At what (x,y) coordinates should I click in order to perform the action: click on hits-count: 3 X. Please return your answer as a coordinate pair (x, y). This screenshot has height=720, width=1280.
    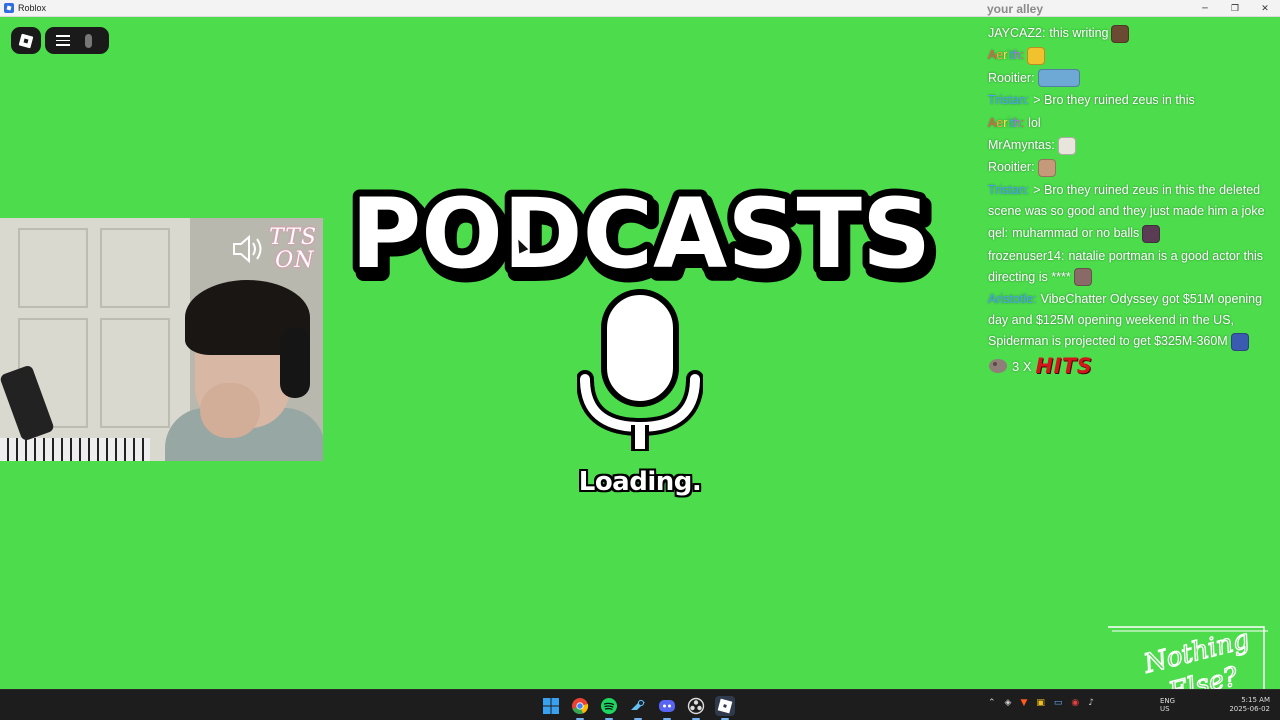
    Looking at the image, I should click on (1022, 366).